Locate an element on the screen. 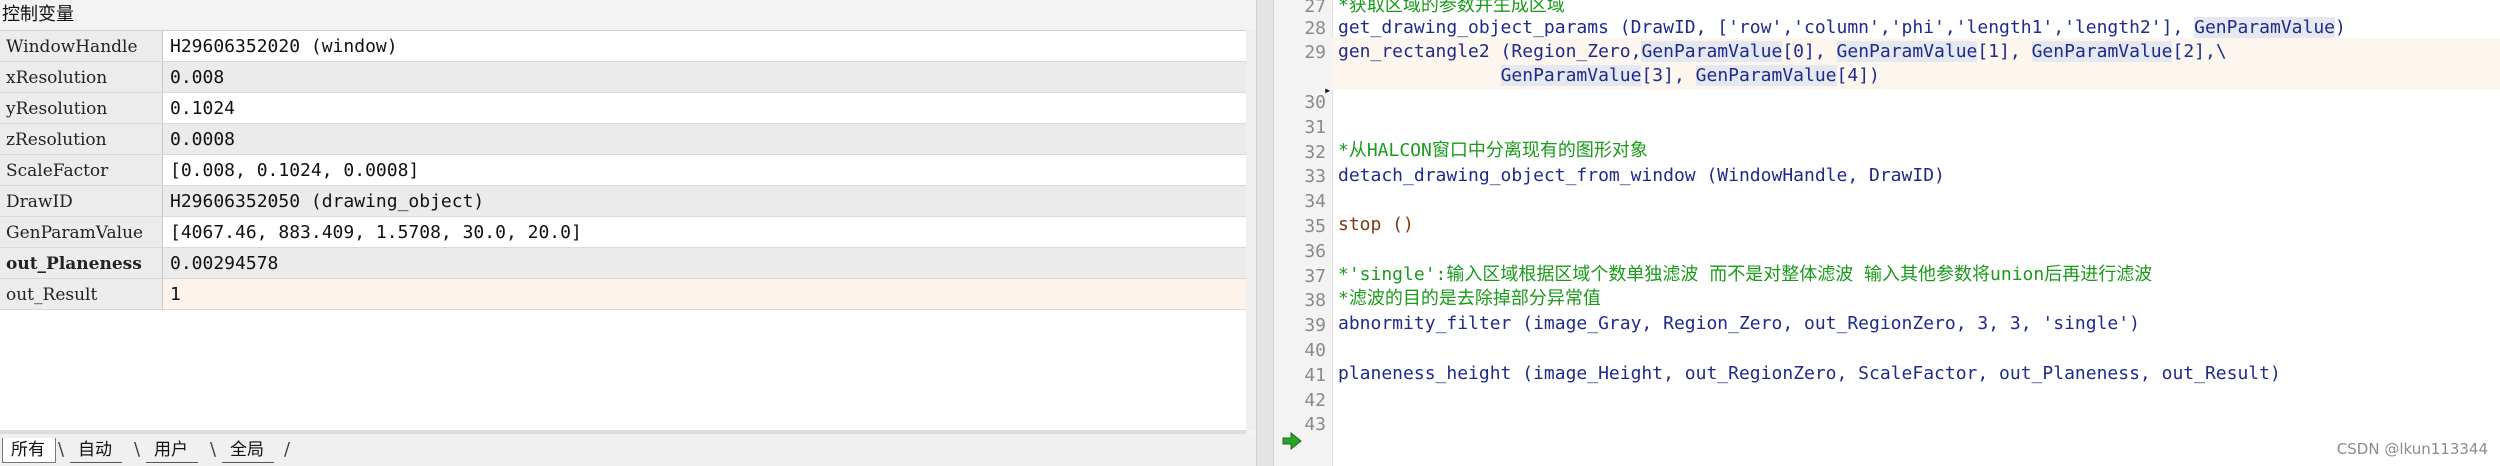 The width and height of the screenshot is (2500, 466). code-token: gen_rectangle2 (Region_Zero, is located at coordinates (1490, 51).